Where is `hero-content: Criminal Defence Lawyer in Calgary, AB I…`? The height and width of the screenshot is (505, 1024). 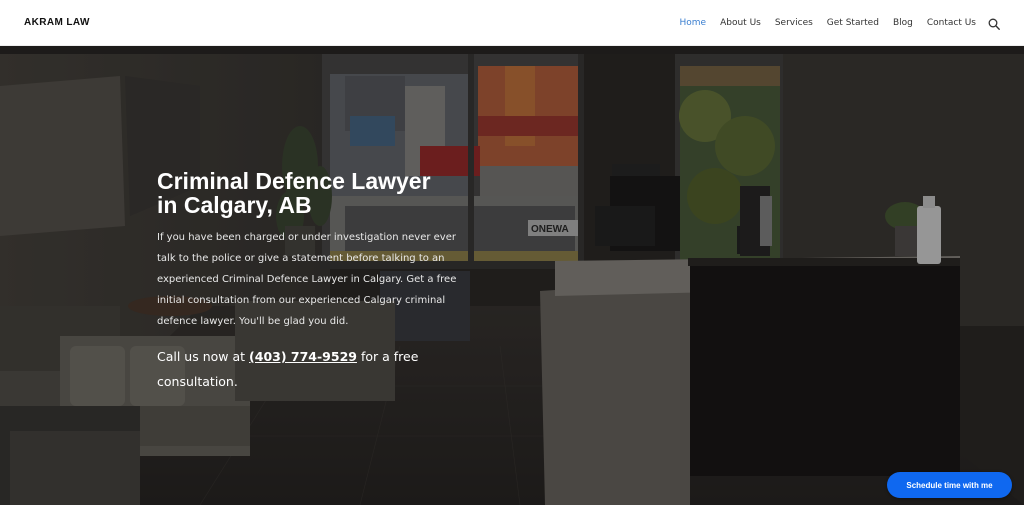 hero-content: Criminal Defence Lawyer in Calgary, AB I… is located at coordinates (322, 281).